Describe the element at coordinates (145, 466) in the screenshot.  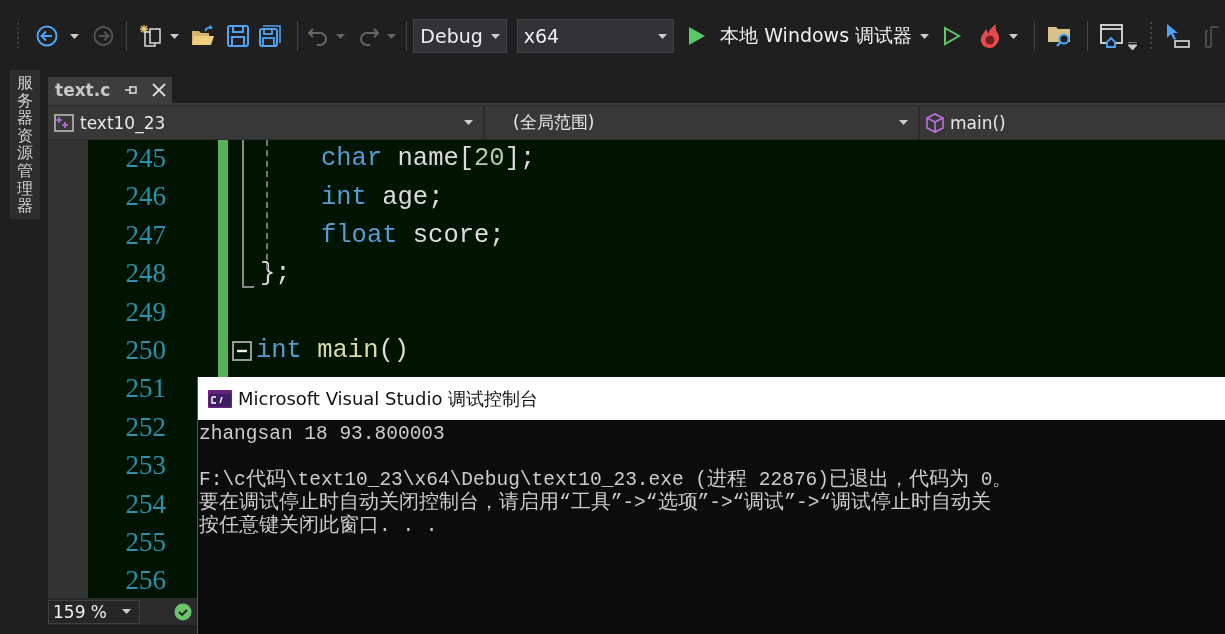
I see `line-number: 253` at that location.